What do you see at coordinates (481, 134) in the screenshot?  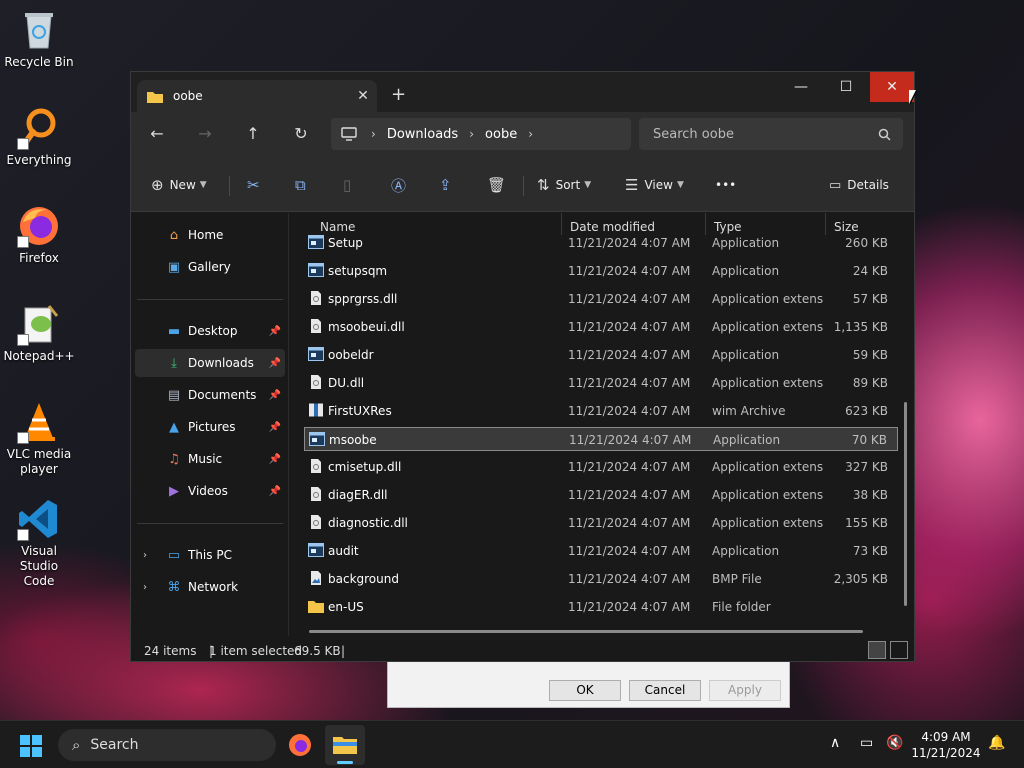 I see `address-bar: › Downloads › oobe ›` at bounding box center [481, 134].